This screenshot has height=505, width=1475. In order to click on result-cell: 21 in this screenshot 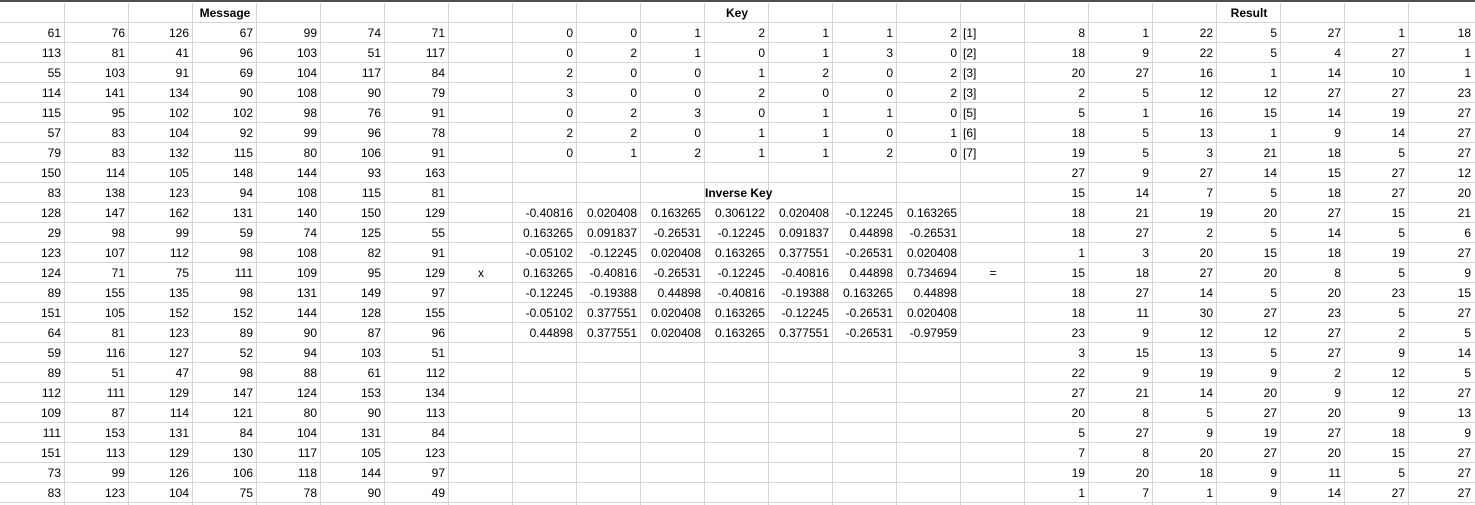, I will do `click(1121, 213)`.